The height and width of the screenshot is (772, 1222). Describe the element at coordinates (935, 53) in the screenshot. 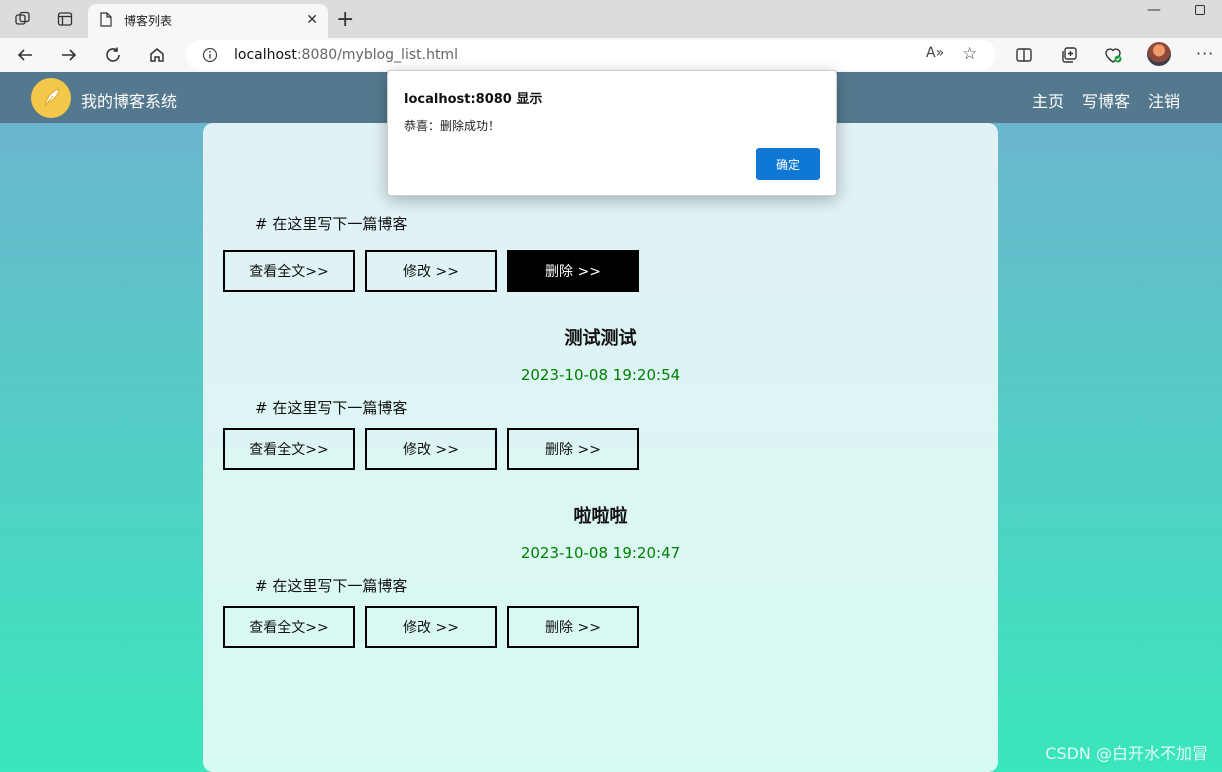

I see `read-aloud-icon: A»` at that location.